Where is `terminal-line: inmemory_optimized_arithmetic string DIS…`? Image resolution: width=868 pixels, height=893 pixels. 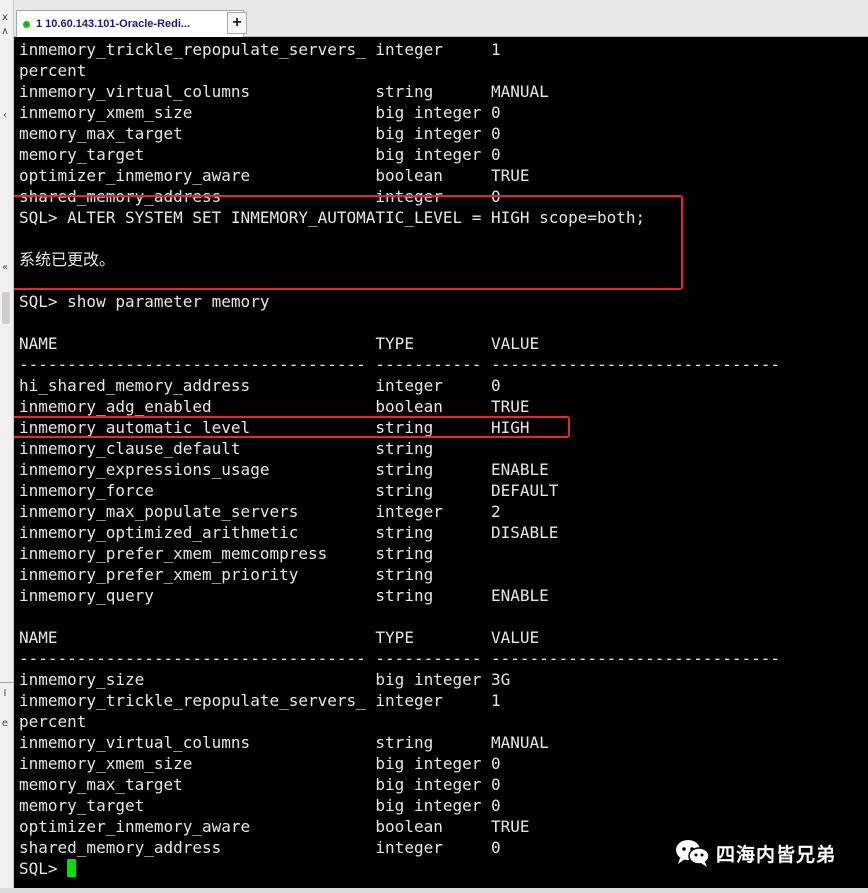
terminal-line: inmemory_optimized_arithmetic string DIS… is located at coordinates (289, 532).